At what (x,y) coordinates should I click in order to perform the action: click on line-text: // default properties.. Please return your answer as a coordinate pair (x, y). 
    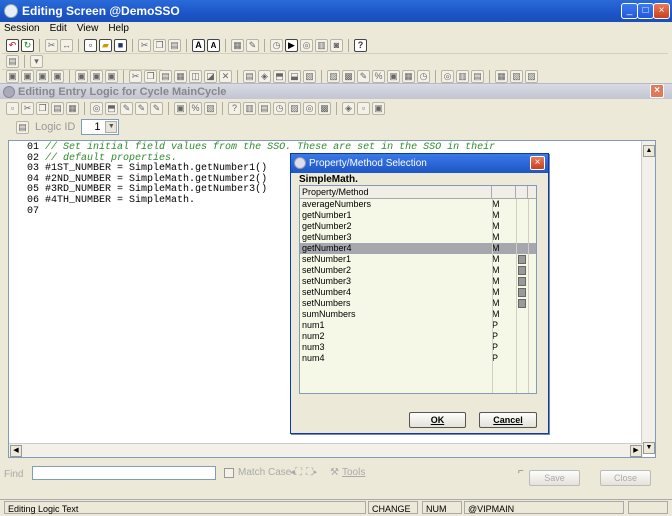
    Looking at the image, I should click on (111, 158).